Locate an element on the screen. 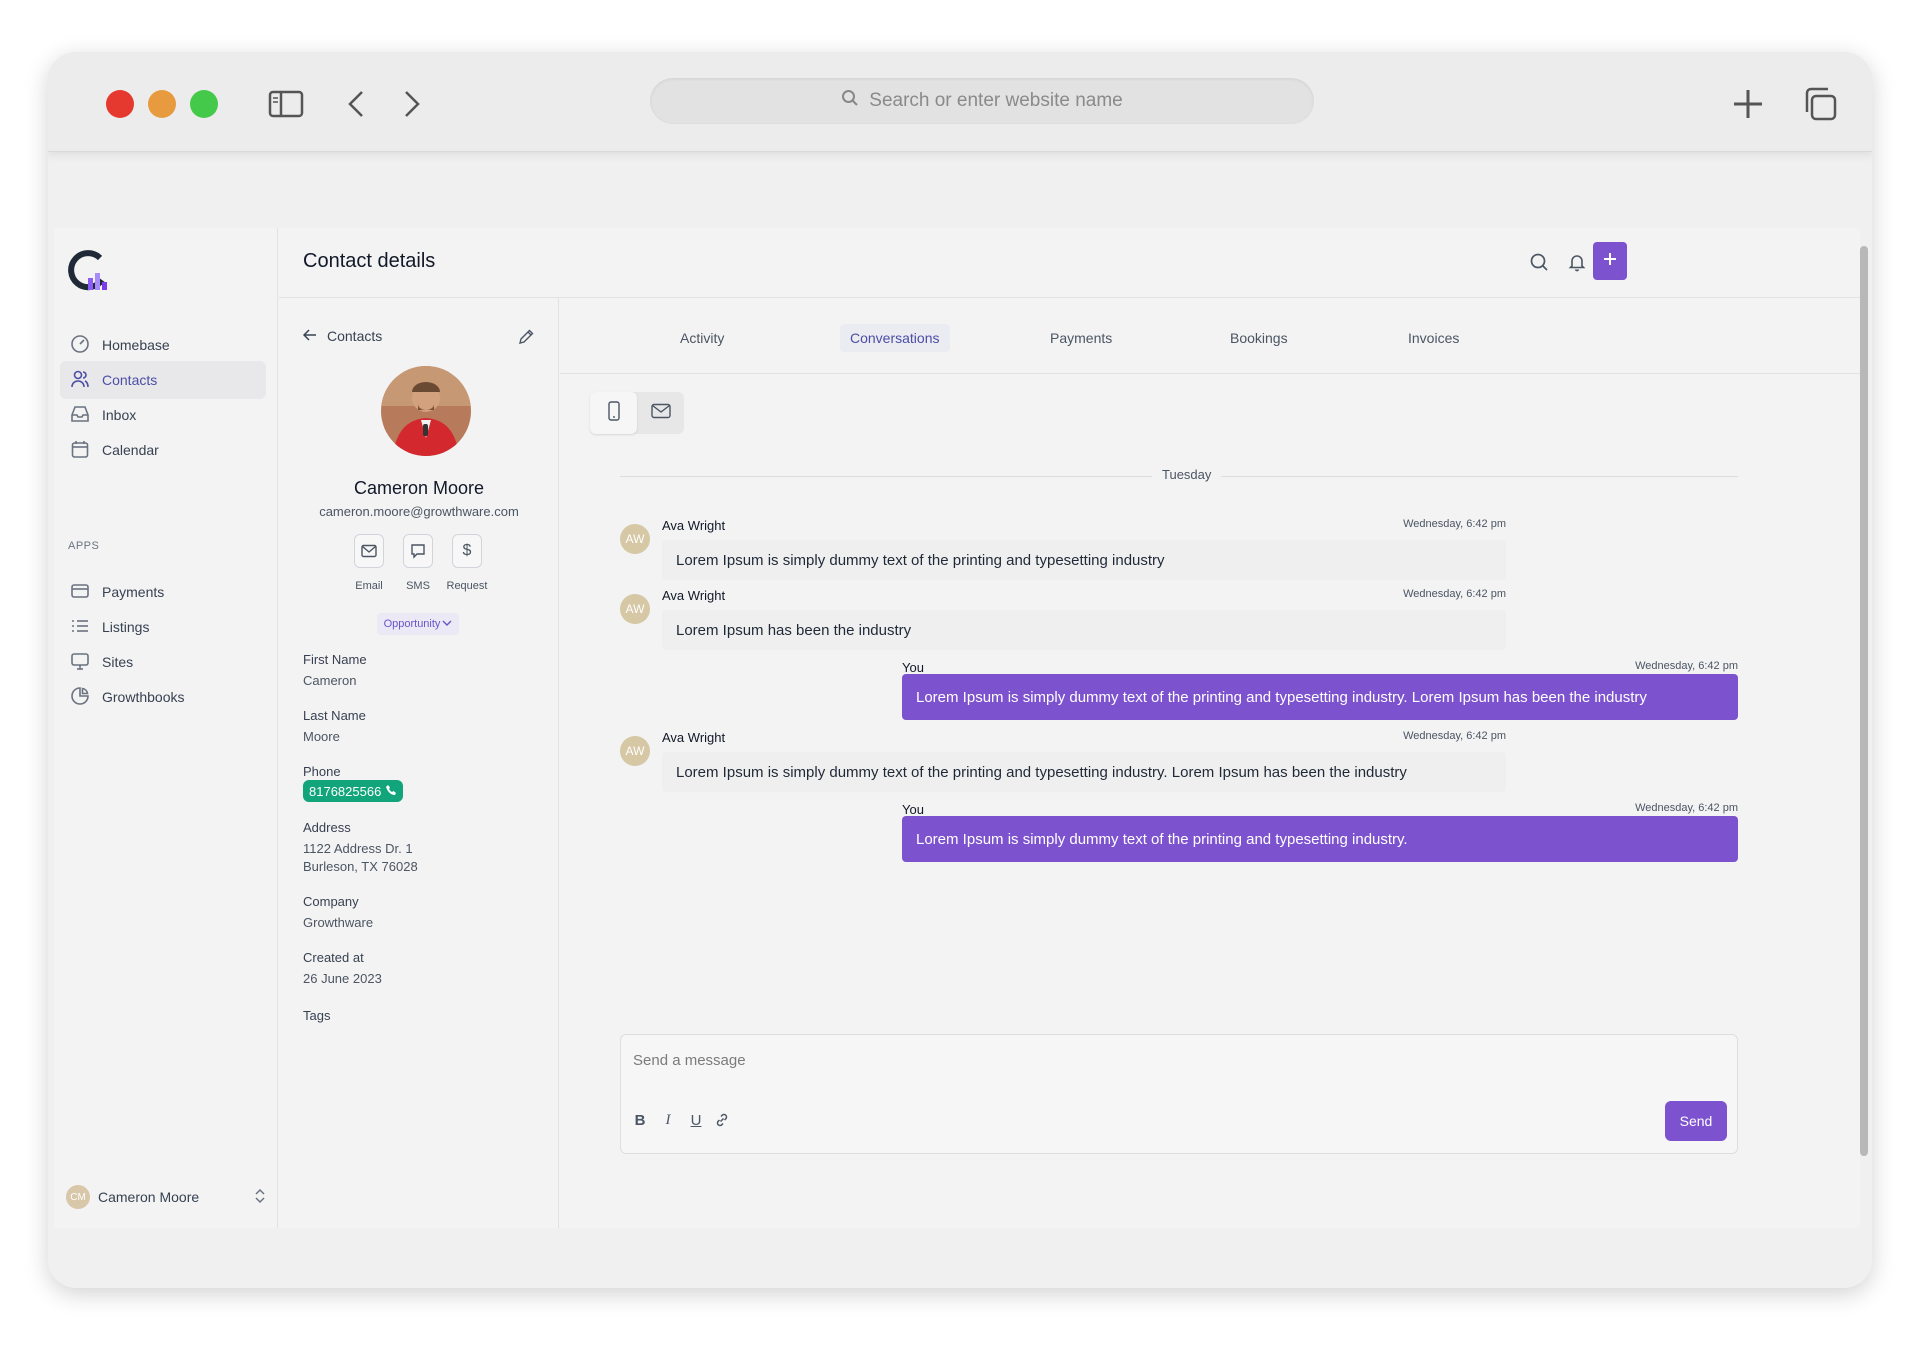 This screenshot has width=1920, height=1345. sidebar-item-sites: Sites is located at coordinates (163, 662).